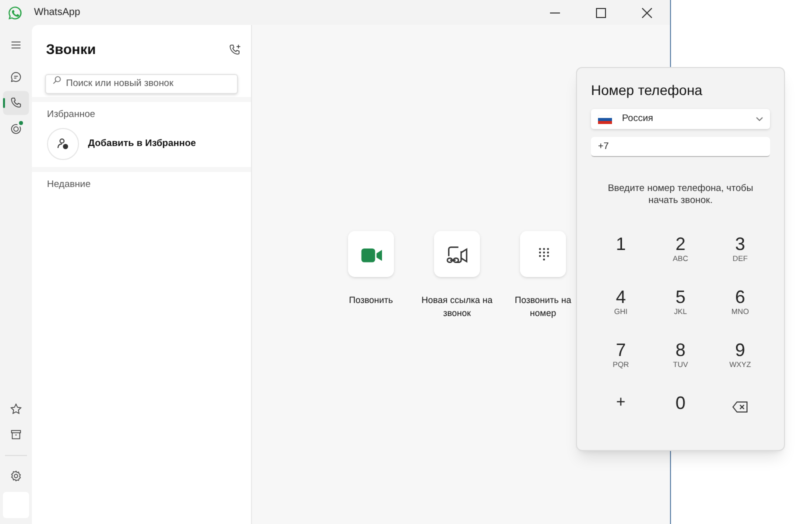 The height and width of the screenshot is (524, 800). Describe the element at coordinates (605, 119) in the screenshot. I see `flag-icon` at that location.